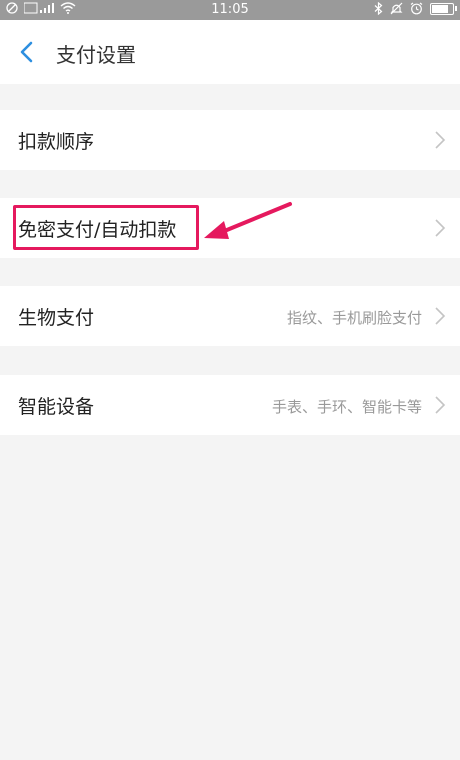 This screenshot has width=460, height=760. What do you see at coordinates (56, 318) in the screenshot?
I see `menu-item-label: 生物支付` at bounding box center [56, 318].